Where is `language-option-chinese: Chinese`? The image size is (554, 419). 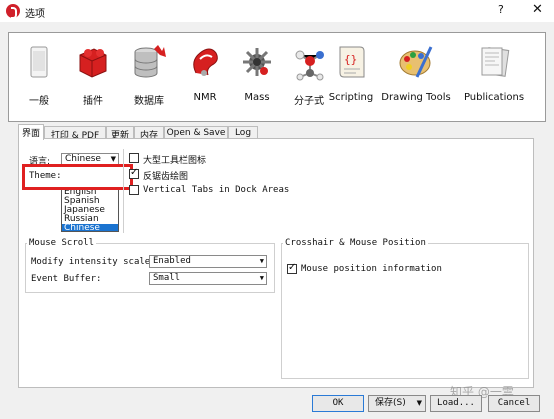
language-option-chinese: Chinese is located at coordinates (90, 227).